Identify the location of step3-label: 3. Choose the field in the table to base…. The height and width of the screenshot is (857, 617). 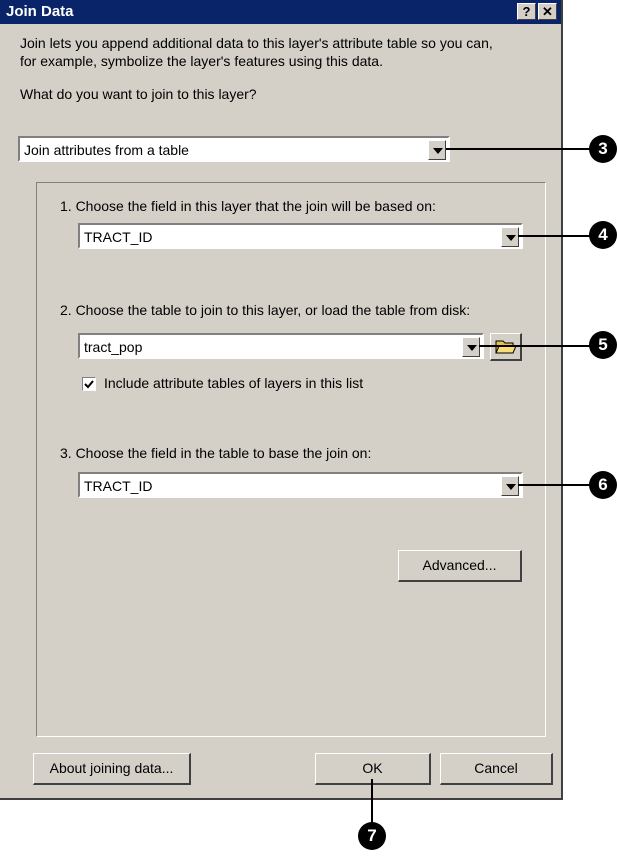
(216, 453).